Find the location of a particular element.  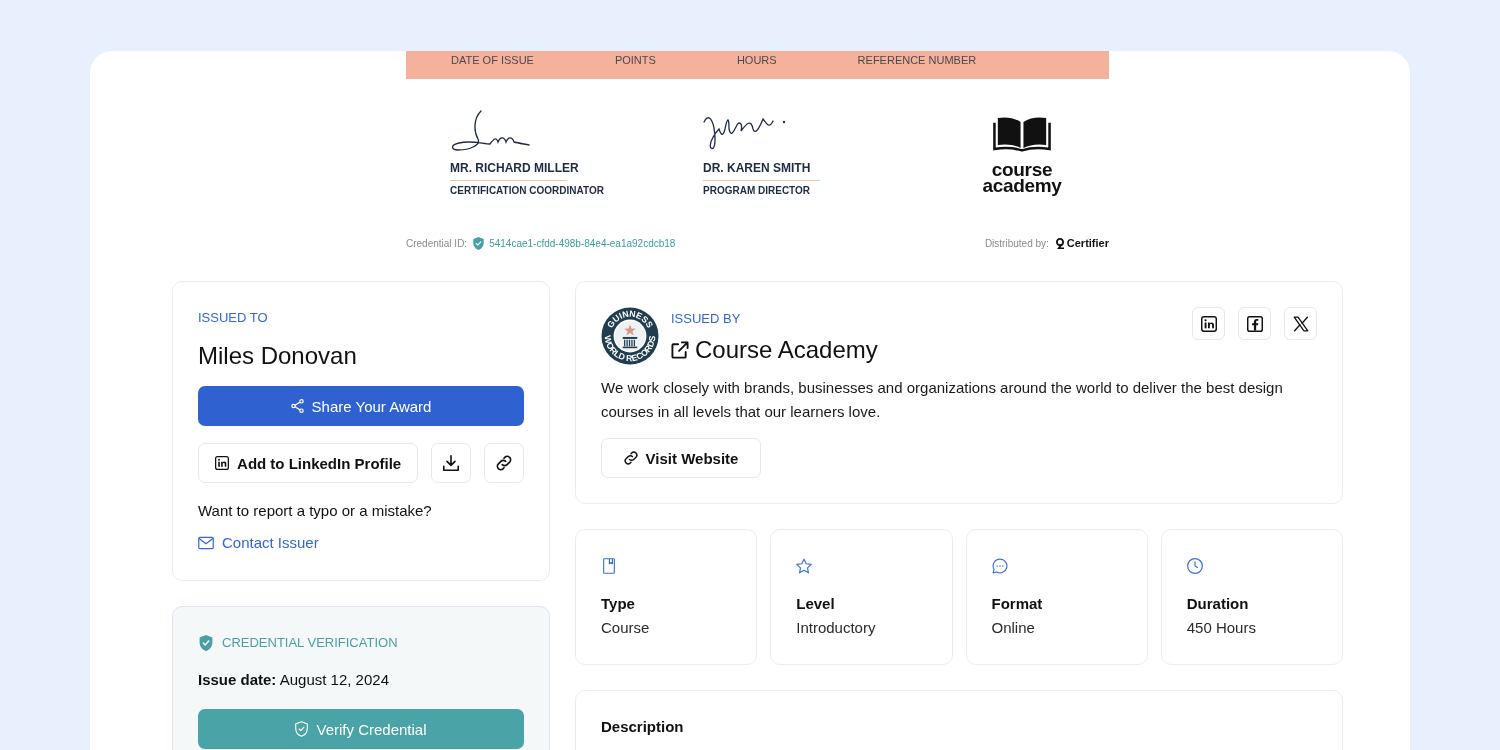

visit-website-button: Visit Website is located at coordinates (681, 458).